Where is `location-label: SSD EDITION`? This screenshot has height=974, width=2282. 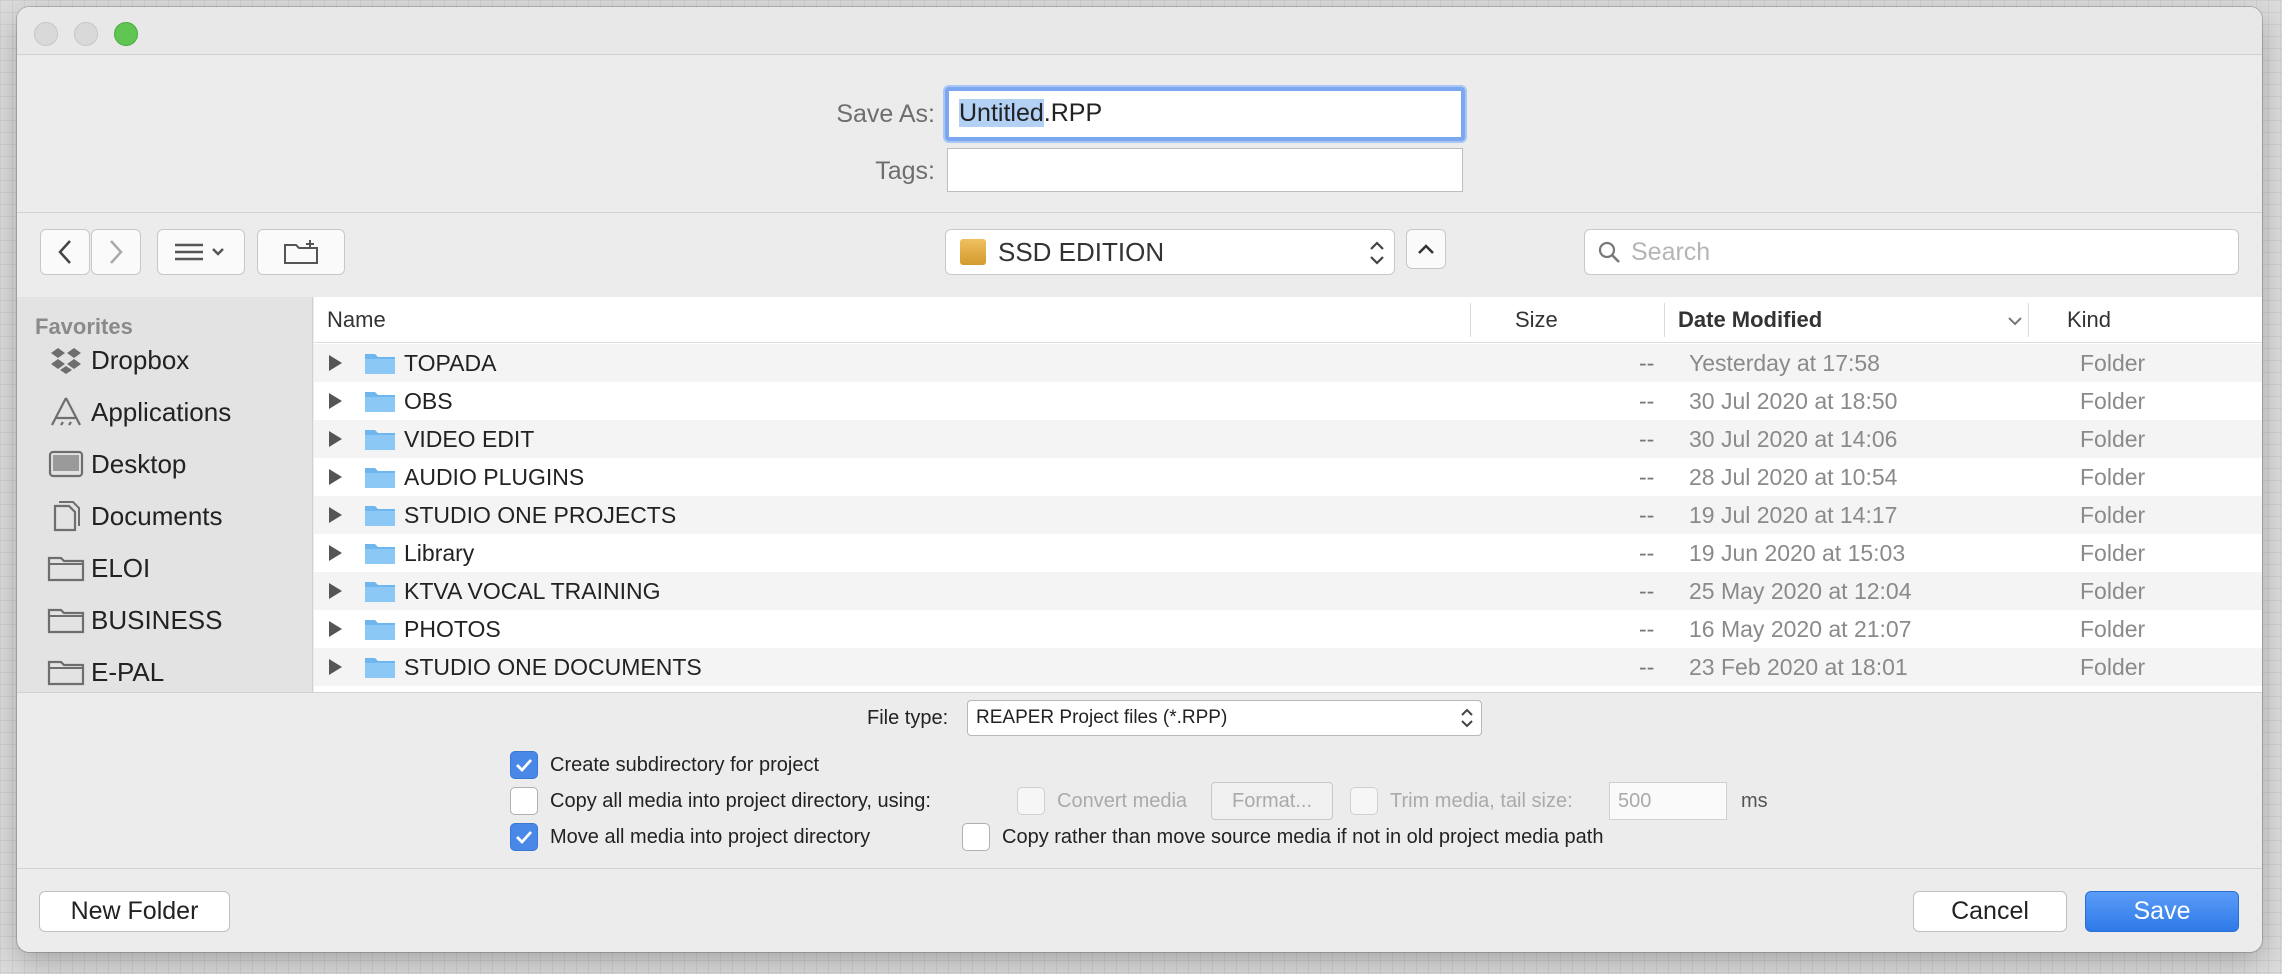 location-label: SSD EDITION is located at coordinates (1081, 251).